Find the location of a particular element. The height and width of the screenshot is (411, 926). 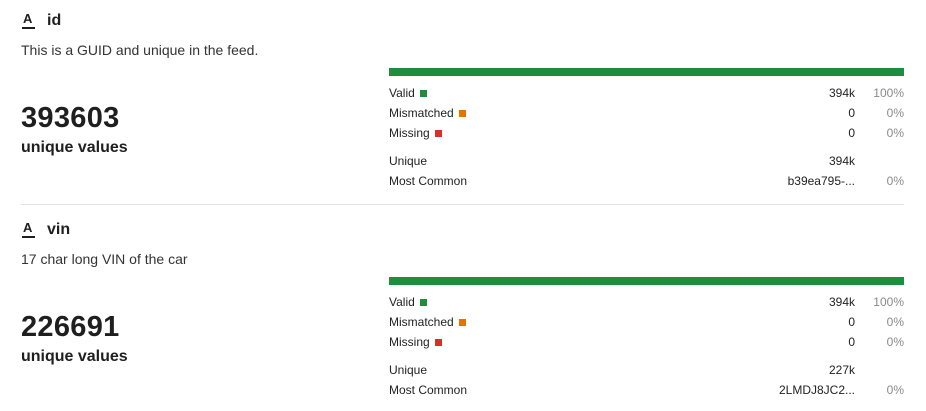

stat-row-unique: Unique 394k is located at coordinates (647, 161).